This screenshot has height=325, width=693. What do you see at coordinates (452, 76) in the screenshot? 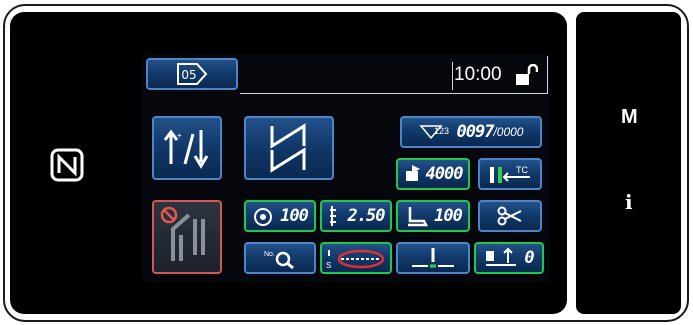
I see `header-divider` at bounding box center [452, 76].